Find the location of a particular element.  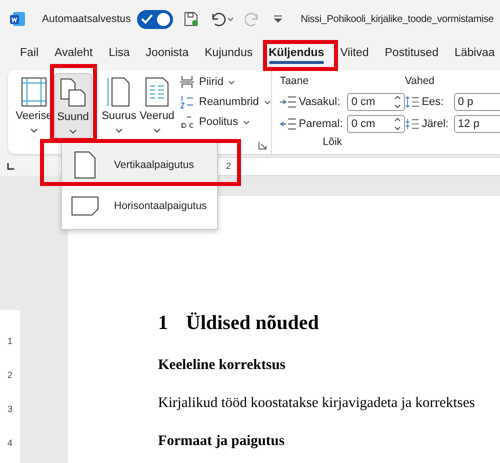

ribbon-button: Poolitus is located at coordinates (225, 122).